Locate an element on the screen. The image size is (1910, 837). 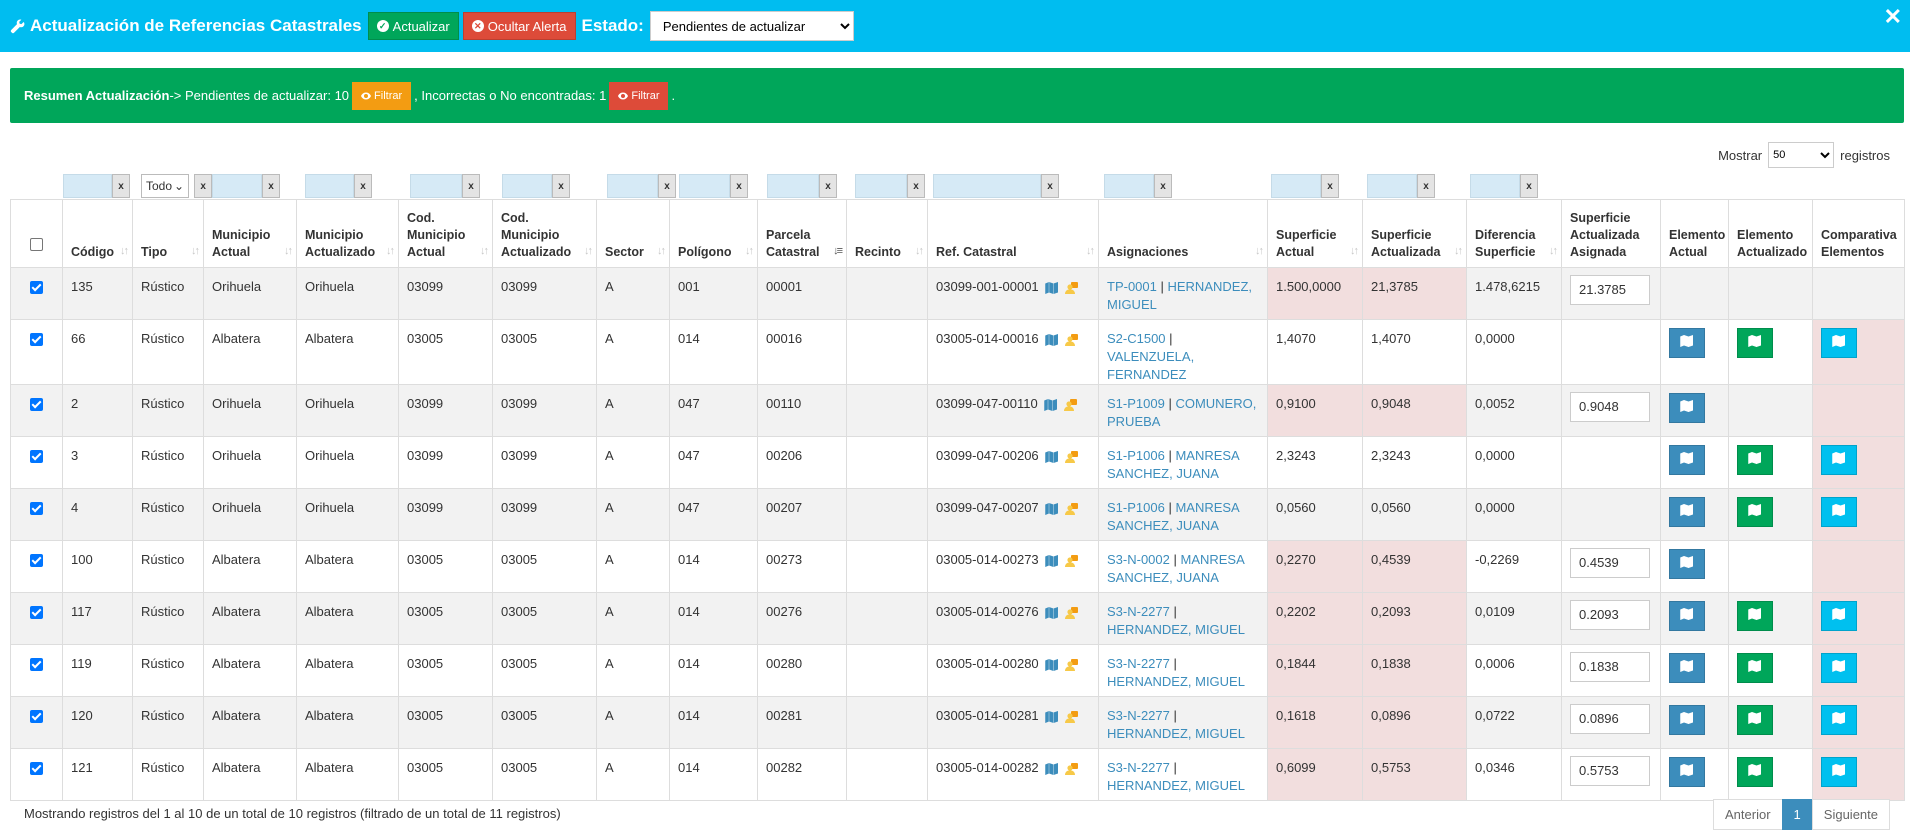
th-poligono: Polígono ↓↑ is located at coordinates (713, 233).